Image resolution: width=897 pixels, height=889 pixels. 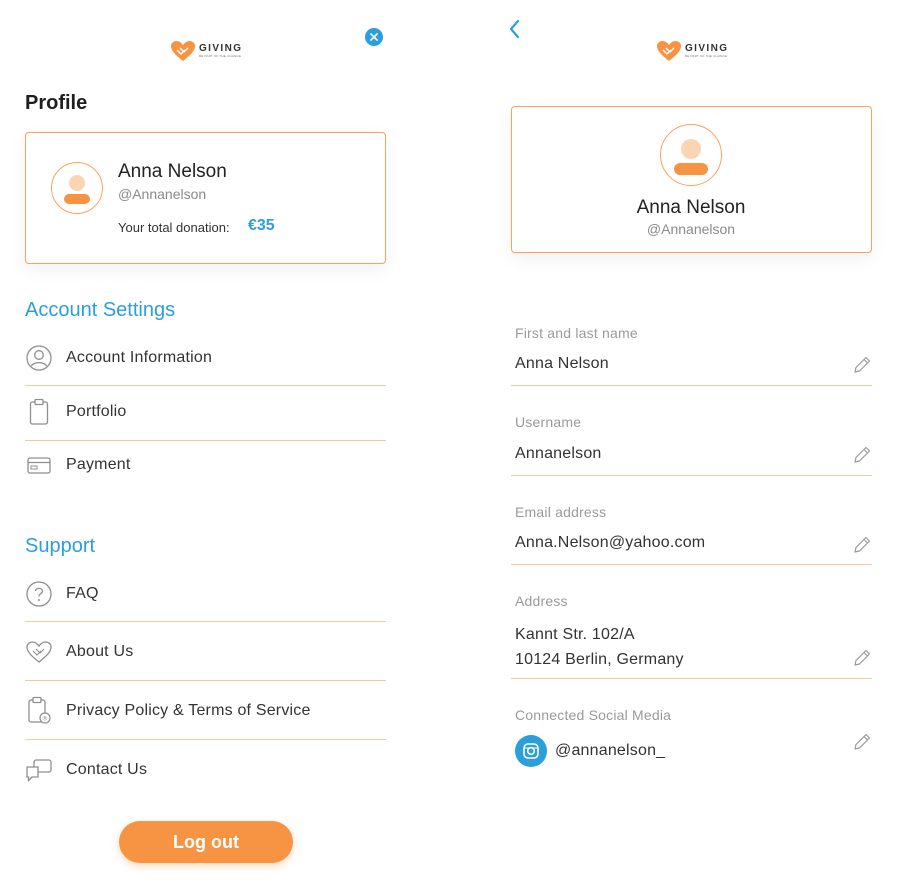 I want to click on chat-bubbles-icon, so click(x=39, y=770).